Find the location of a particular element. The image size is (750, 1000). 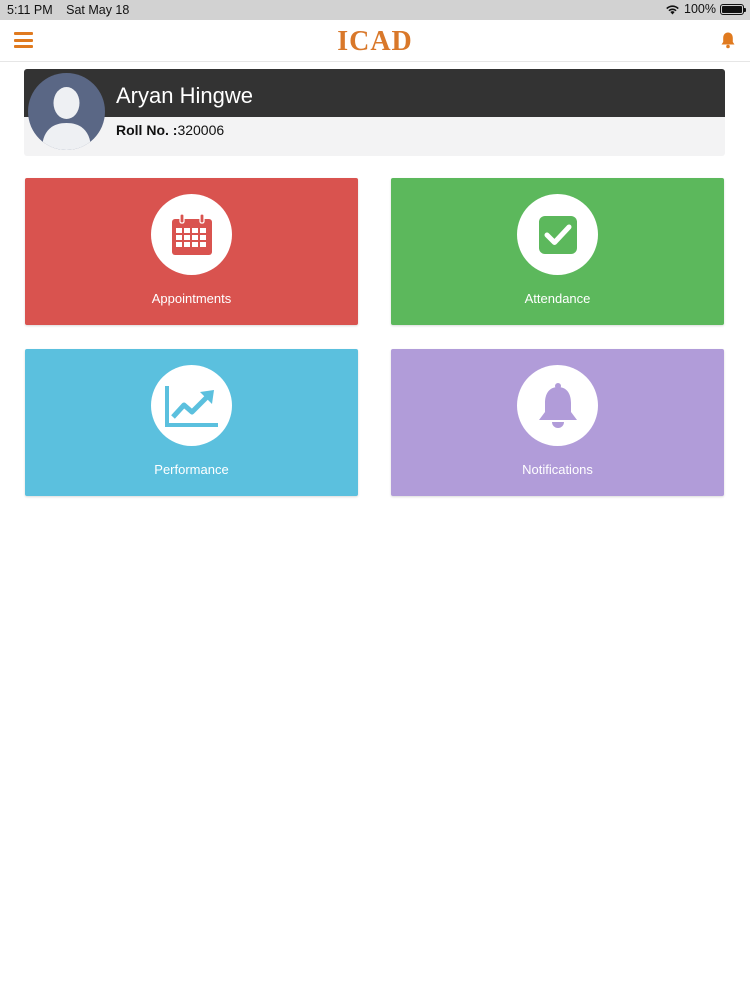

trend-chart-icon is located at coordinates (191, 406).